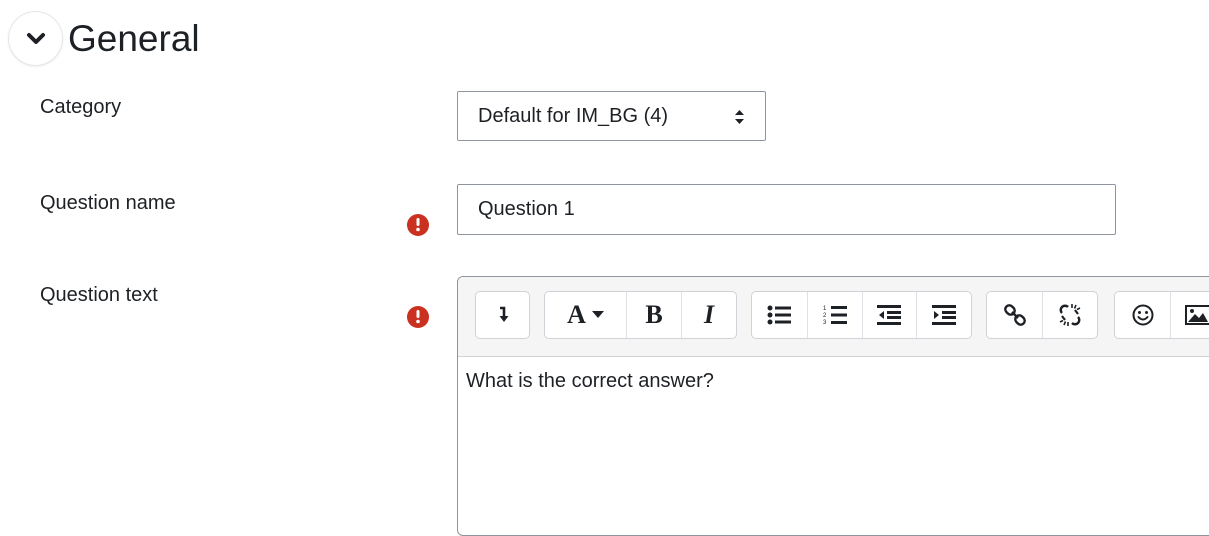  I want to click on bold-button: B, so click(653, 315).